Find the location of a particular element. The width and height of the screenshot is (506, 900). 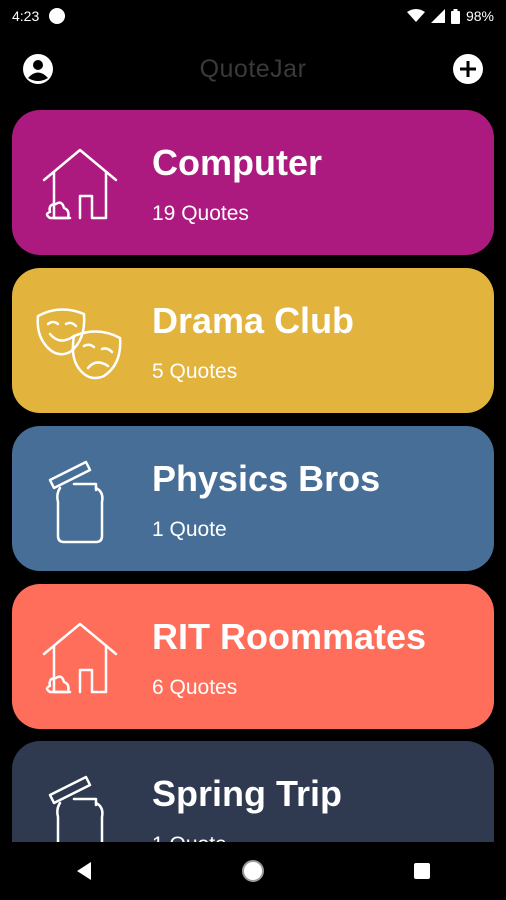

recents-square-icon is located at coordinates (421, 871).